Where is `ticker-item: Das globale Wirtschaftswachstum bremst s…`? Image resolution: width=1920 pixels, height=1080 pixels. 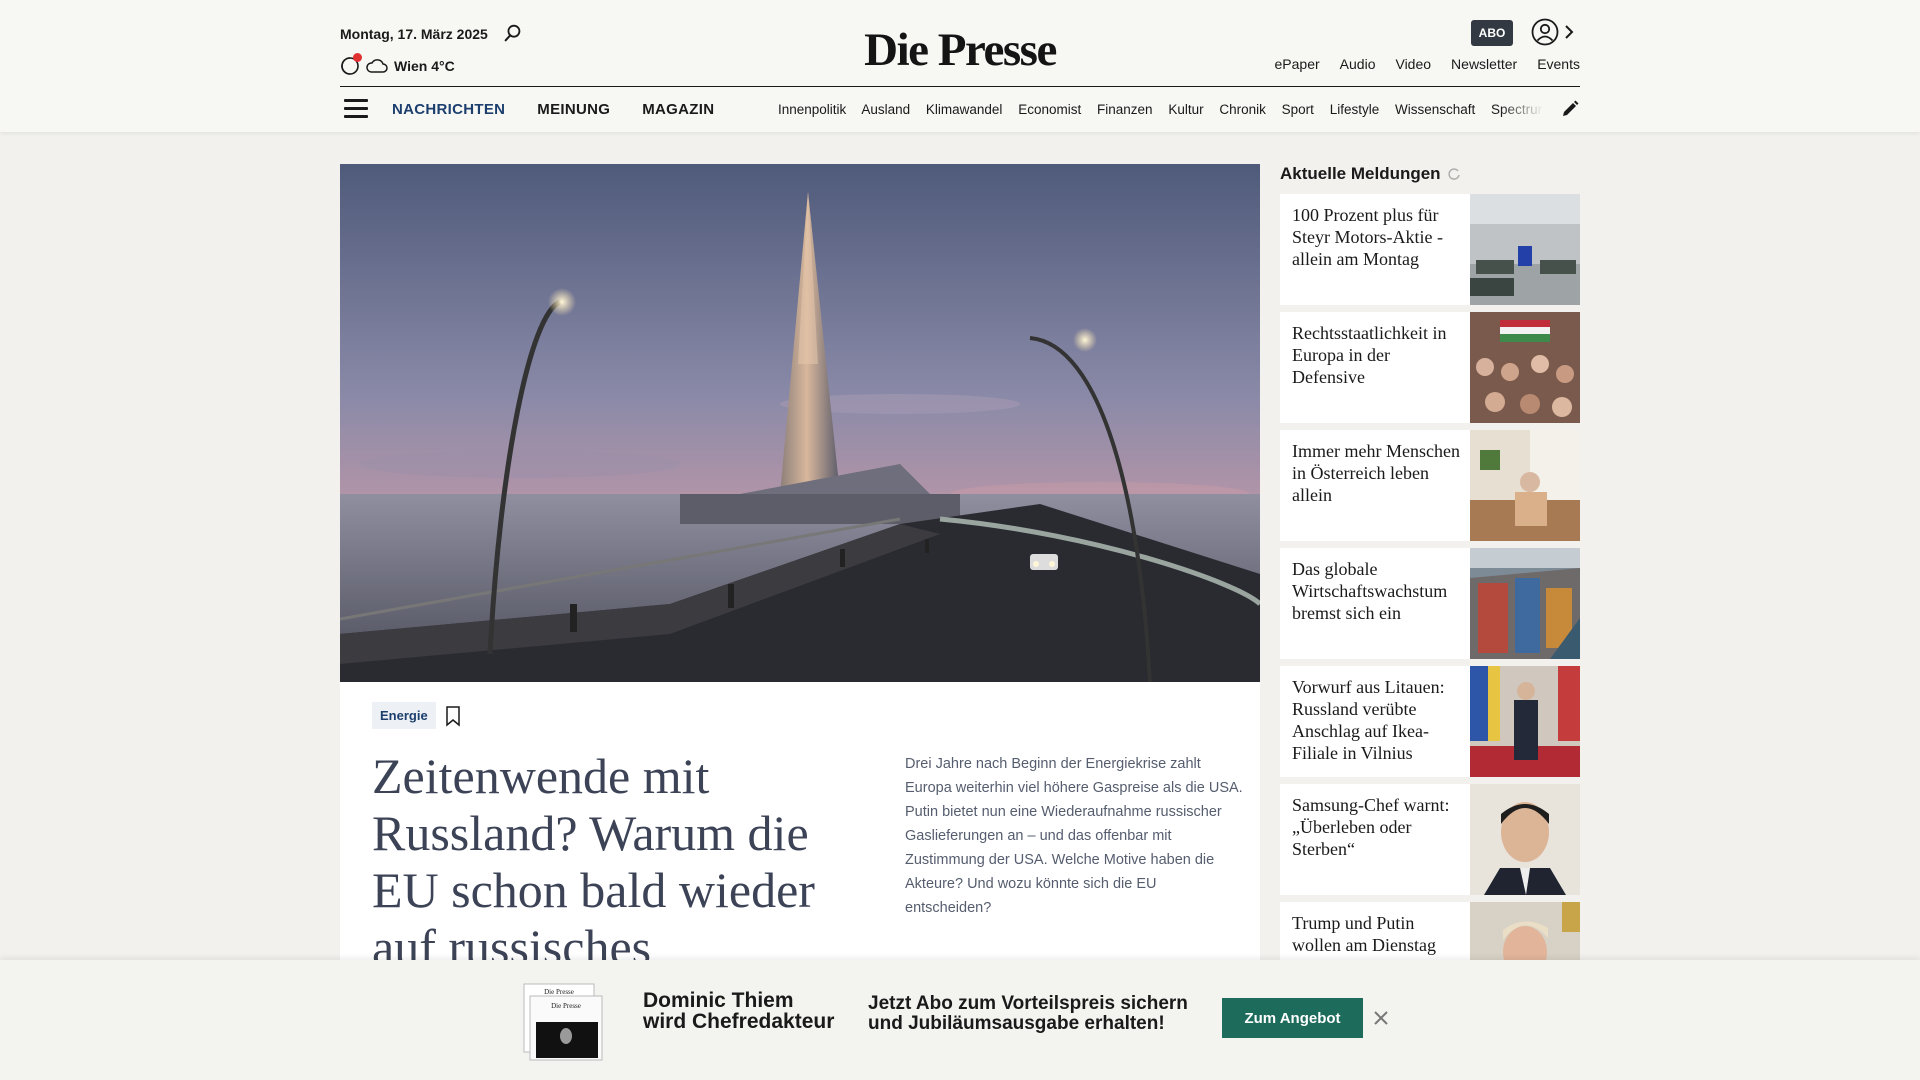
ticker-item: Das globale Wirtschaftswachstum bremst s… is located at coordinates (1430, 603).